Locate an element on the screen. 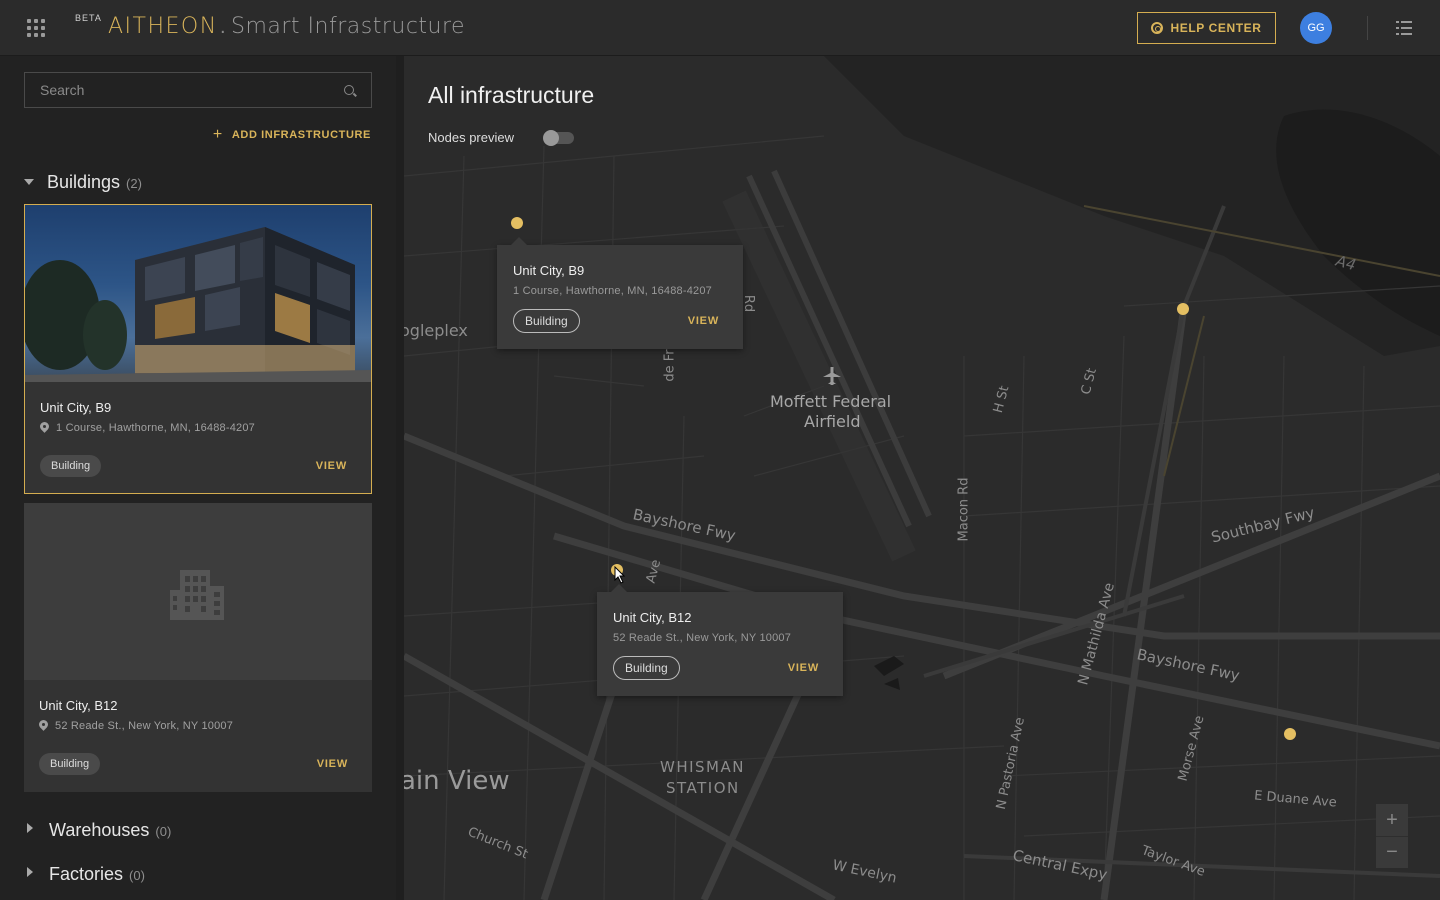 The width and height of the screenshot is (1440, 900). card-name: Unit City, B9 is located at coordinates (76, 407).